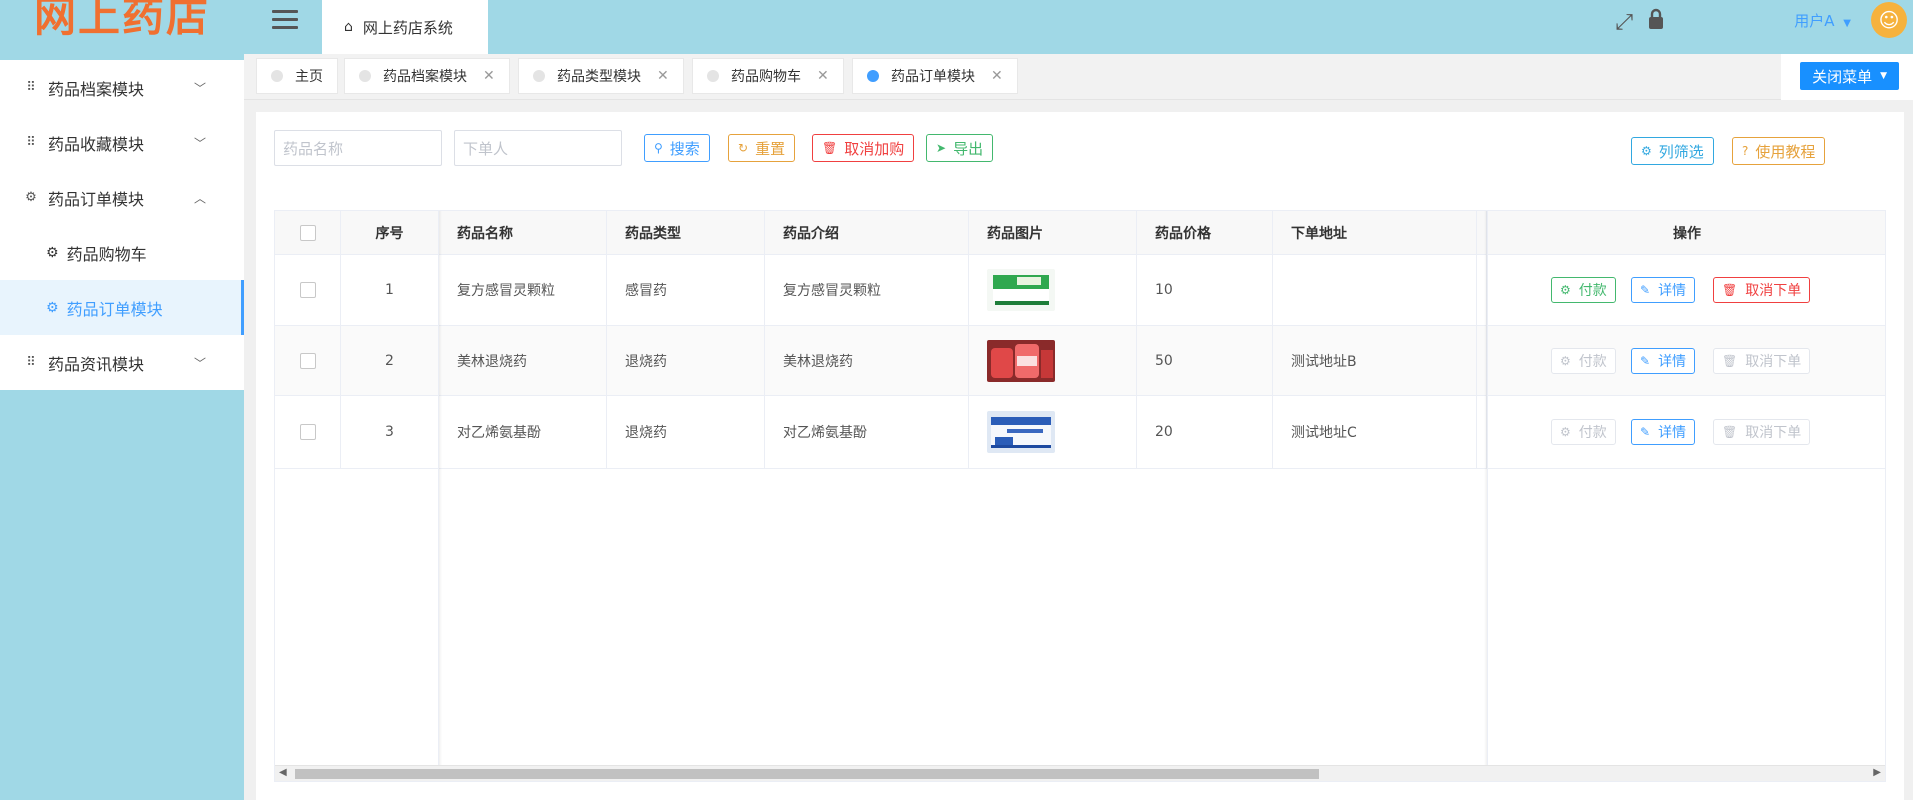  I want to click on tab-label: 主页, so click(309, 77).